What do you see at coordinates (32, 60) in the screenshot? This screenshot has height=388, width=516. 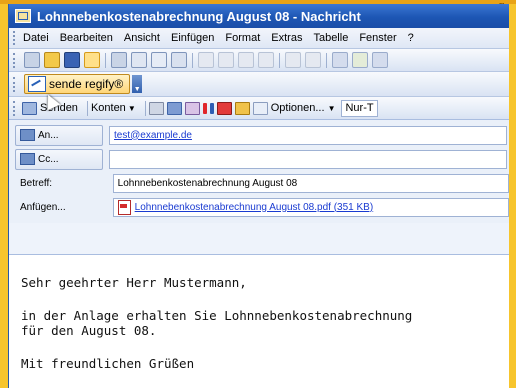 I see `new-icon` at bounding box center [32, 60].